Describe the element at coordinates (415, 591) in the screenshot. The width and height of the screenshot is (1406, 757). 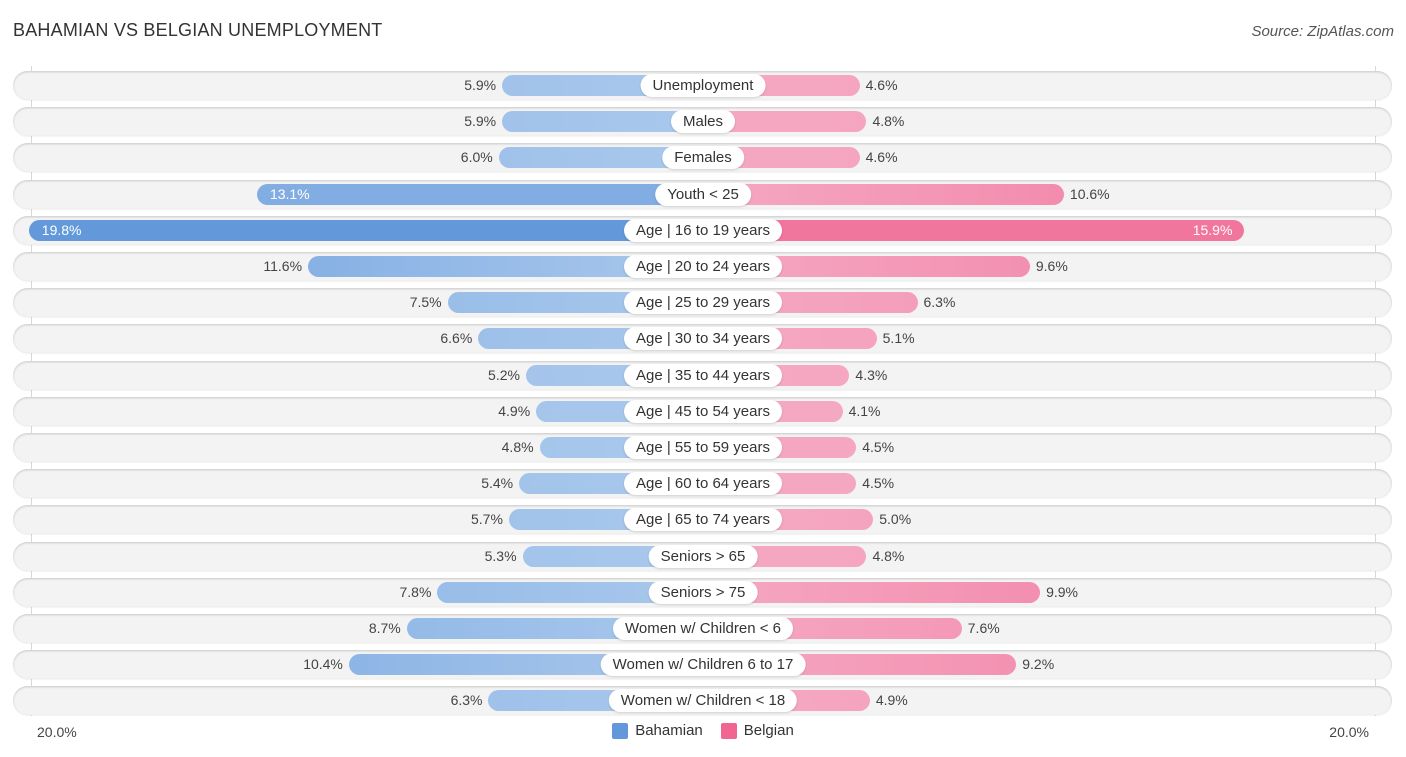
I see `value-label-bahamian: 7.8%` at that location.